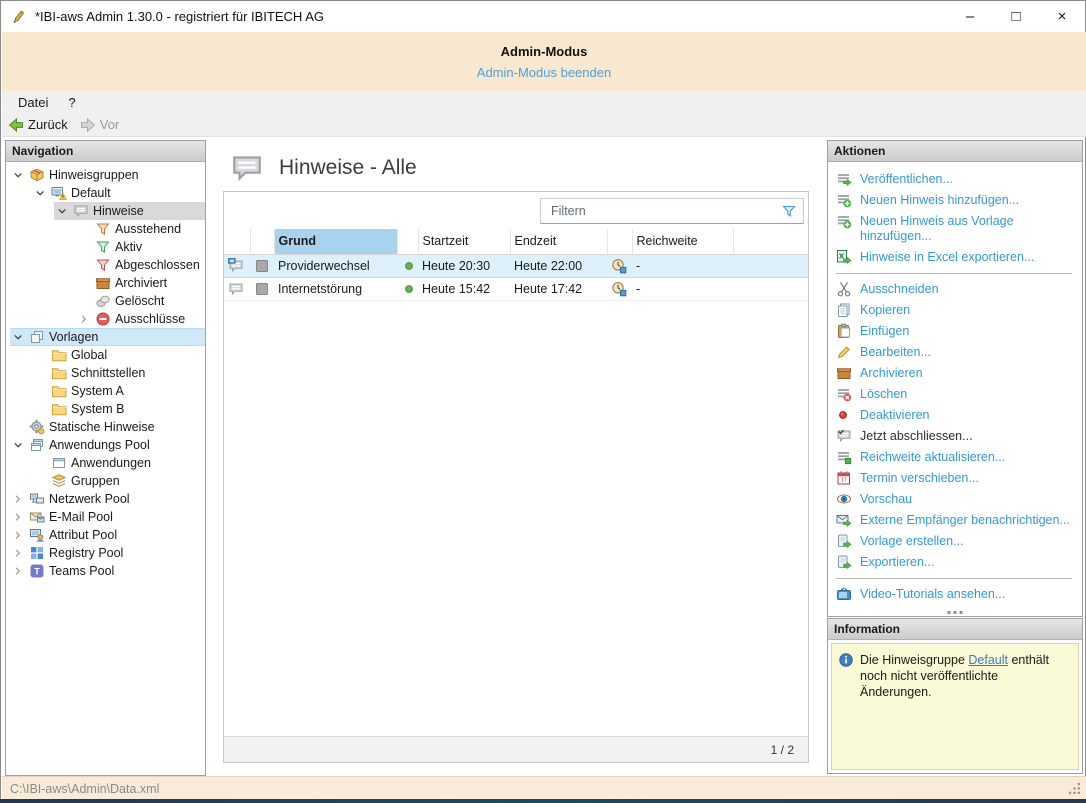  Describe the element at coordinates (105, 553) in the screenshot. I see `nav-item-registry-pool: Registry Pool` at that location.